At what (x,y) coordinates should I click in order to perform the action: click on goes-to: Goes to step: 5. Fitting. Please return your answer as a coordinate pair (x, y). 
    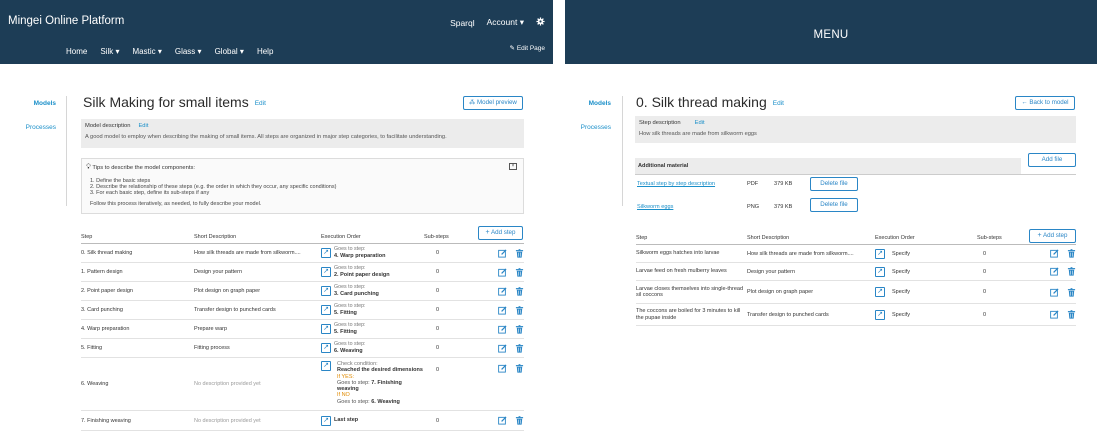
    Looking at the image, I should click on (350, 310).